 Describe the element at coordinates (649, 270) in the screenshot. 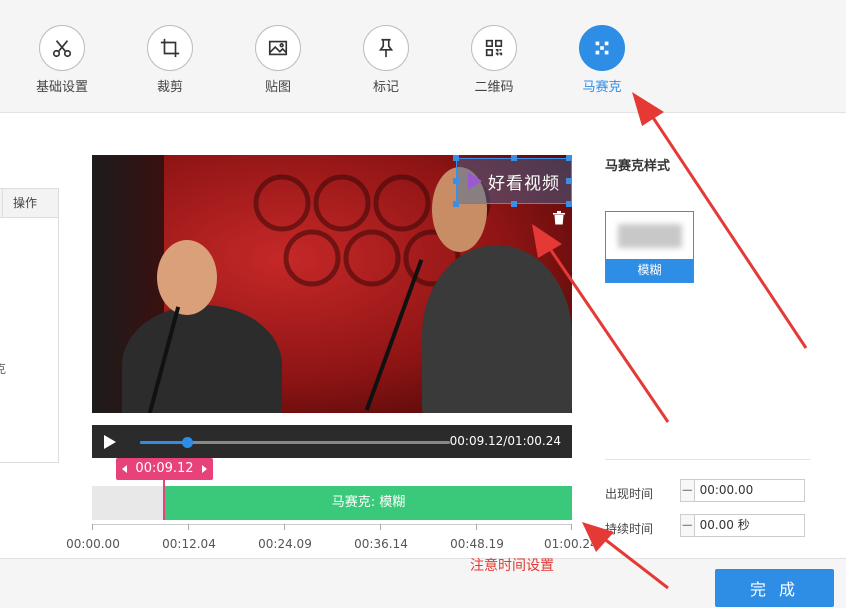

I see `style-option-label: 模糊` at that location.